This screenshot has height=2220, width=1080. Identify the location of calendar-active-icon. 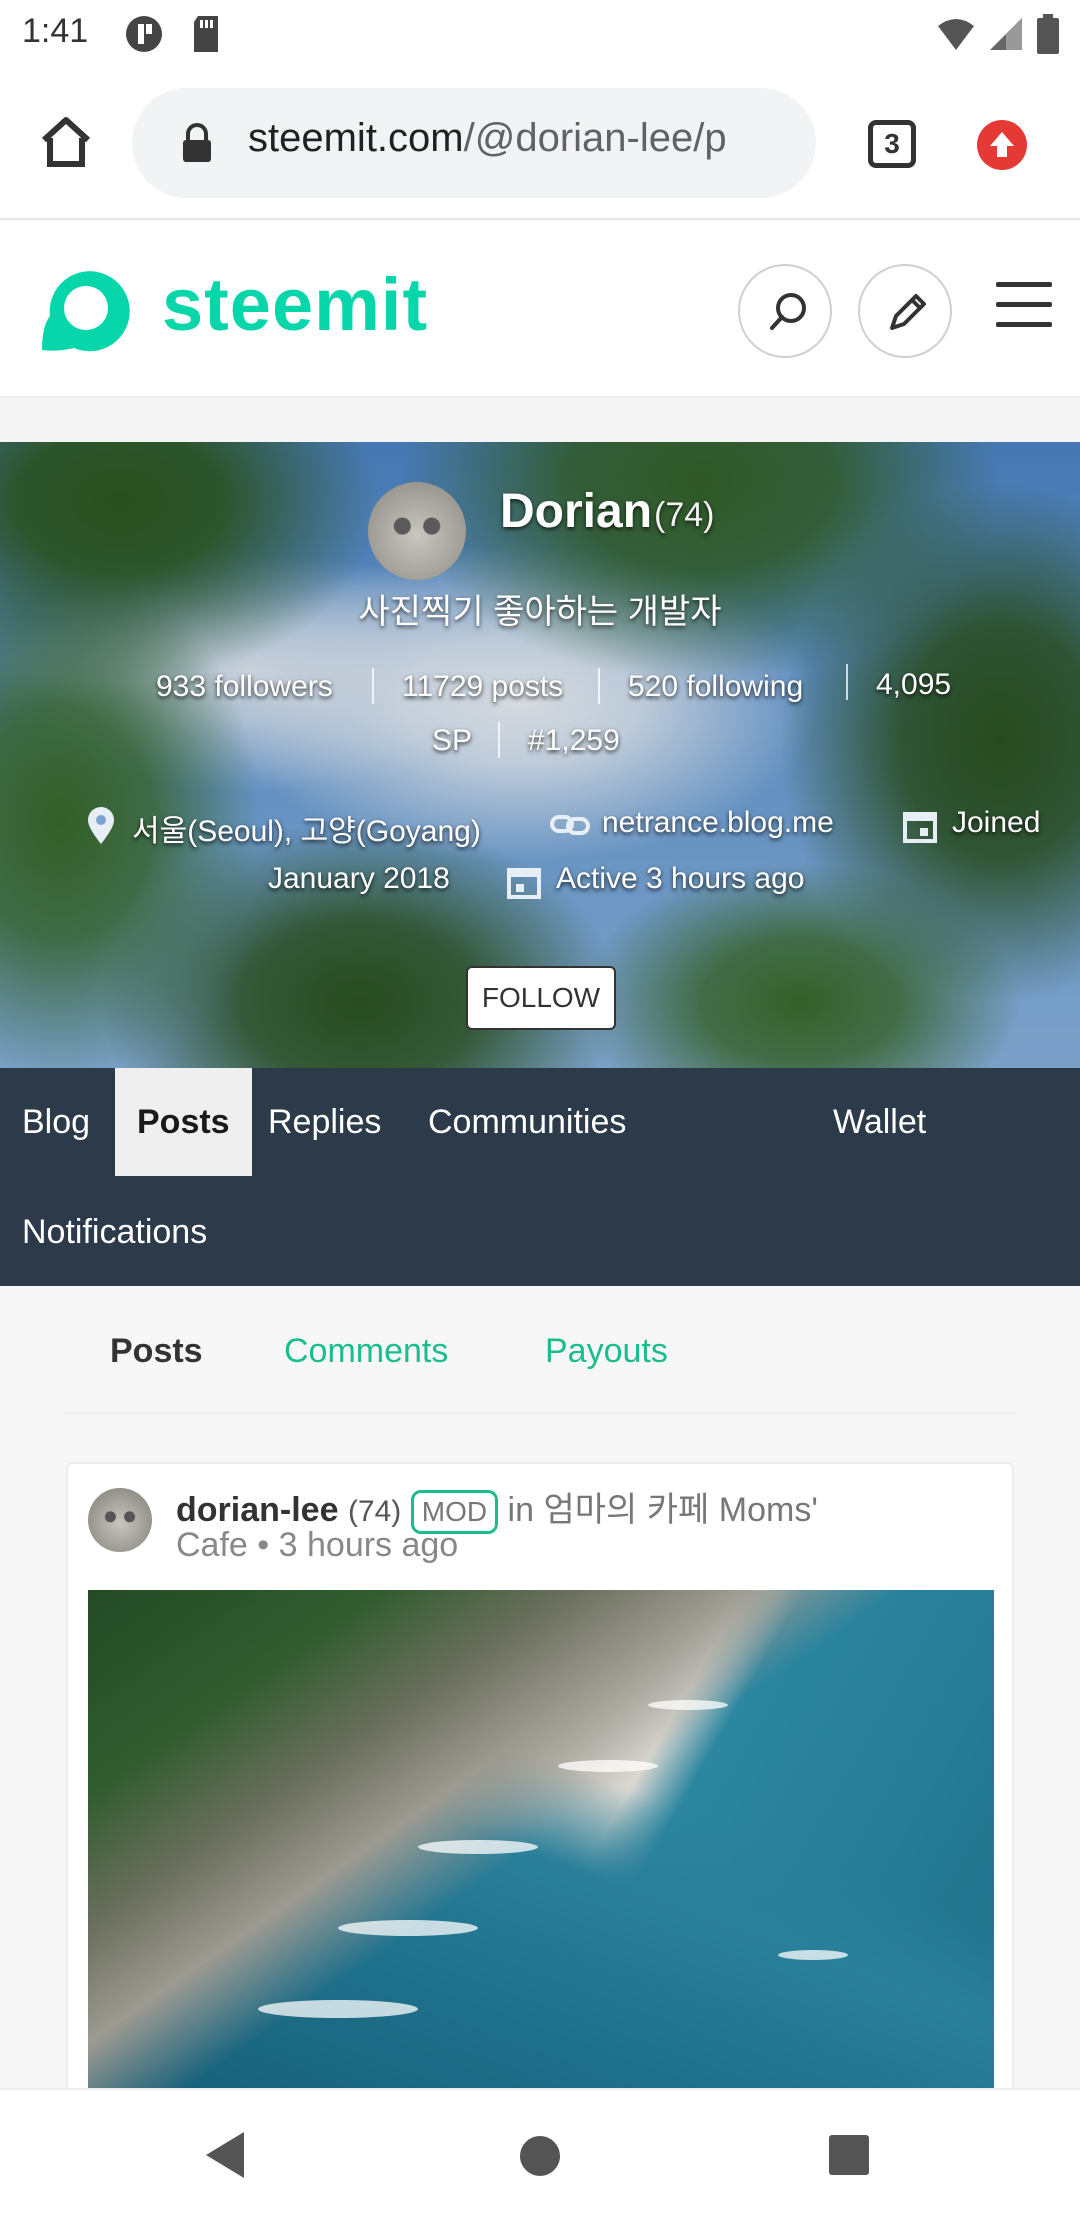
(524, 884).